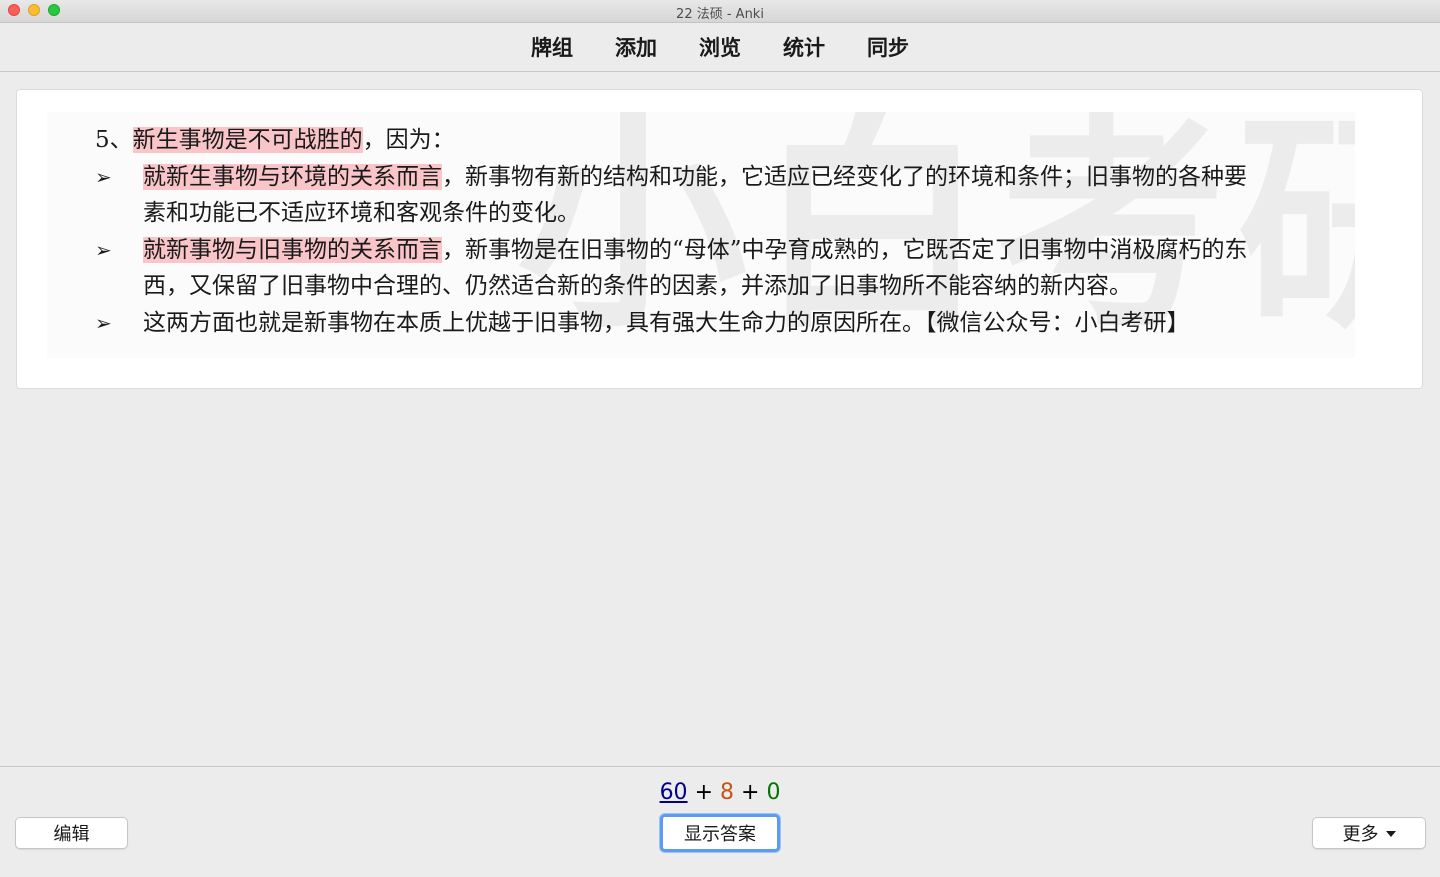 This screenshot has width=1440, height=877. What do you see at coordinates (361, 213) in the screenshot?
I see `bullet-item-1-continued: 素和功能已不适应环境和客观条件的变化。` at bounding box center [361, 213].